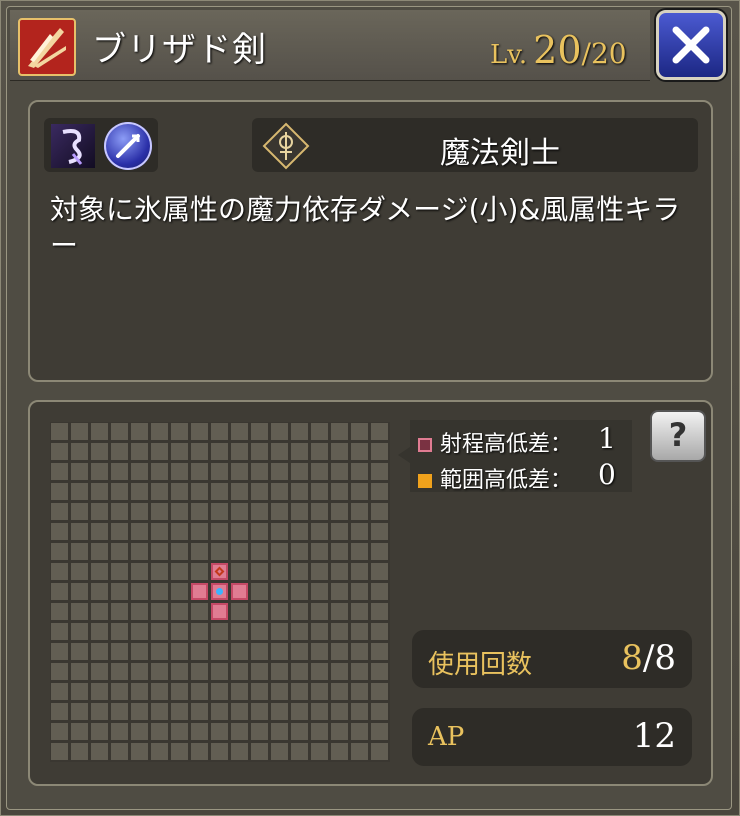  What do you see at coordinates (425, 481) in the screenshot?
I see `area-square-icon` at bounding box center [425, 481].